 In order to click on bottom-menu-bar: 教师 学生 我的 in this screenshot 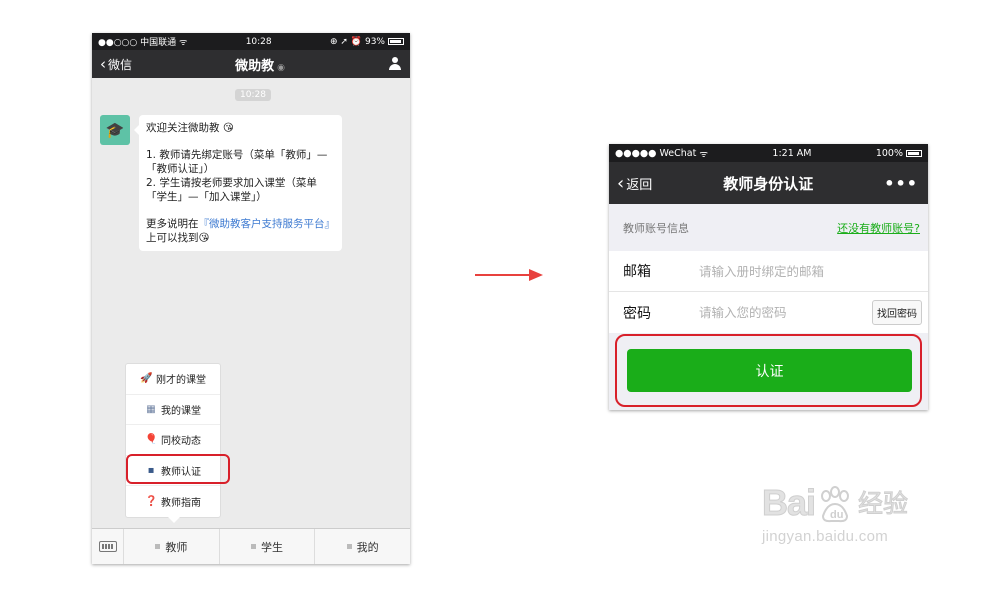, I will do `click(251, 546)`.